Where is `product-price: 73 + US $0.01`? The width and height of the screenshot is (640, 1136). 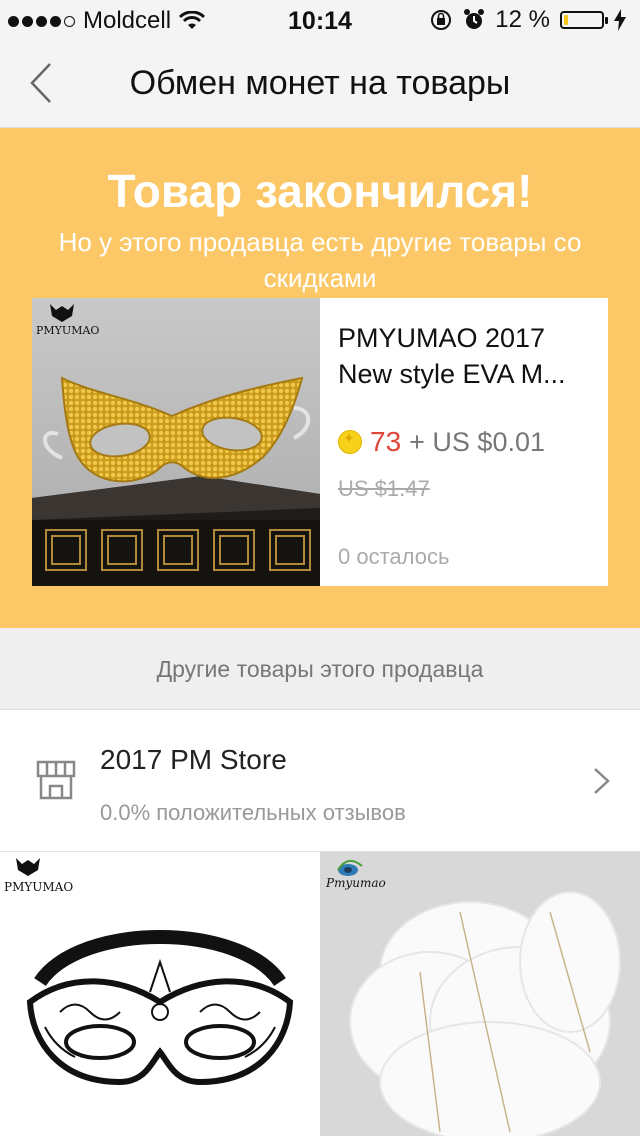
product-price: 73 + US $0.01 is located at coordinates (441, 442).